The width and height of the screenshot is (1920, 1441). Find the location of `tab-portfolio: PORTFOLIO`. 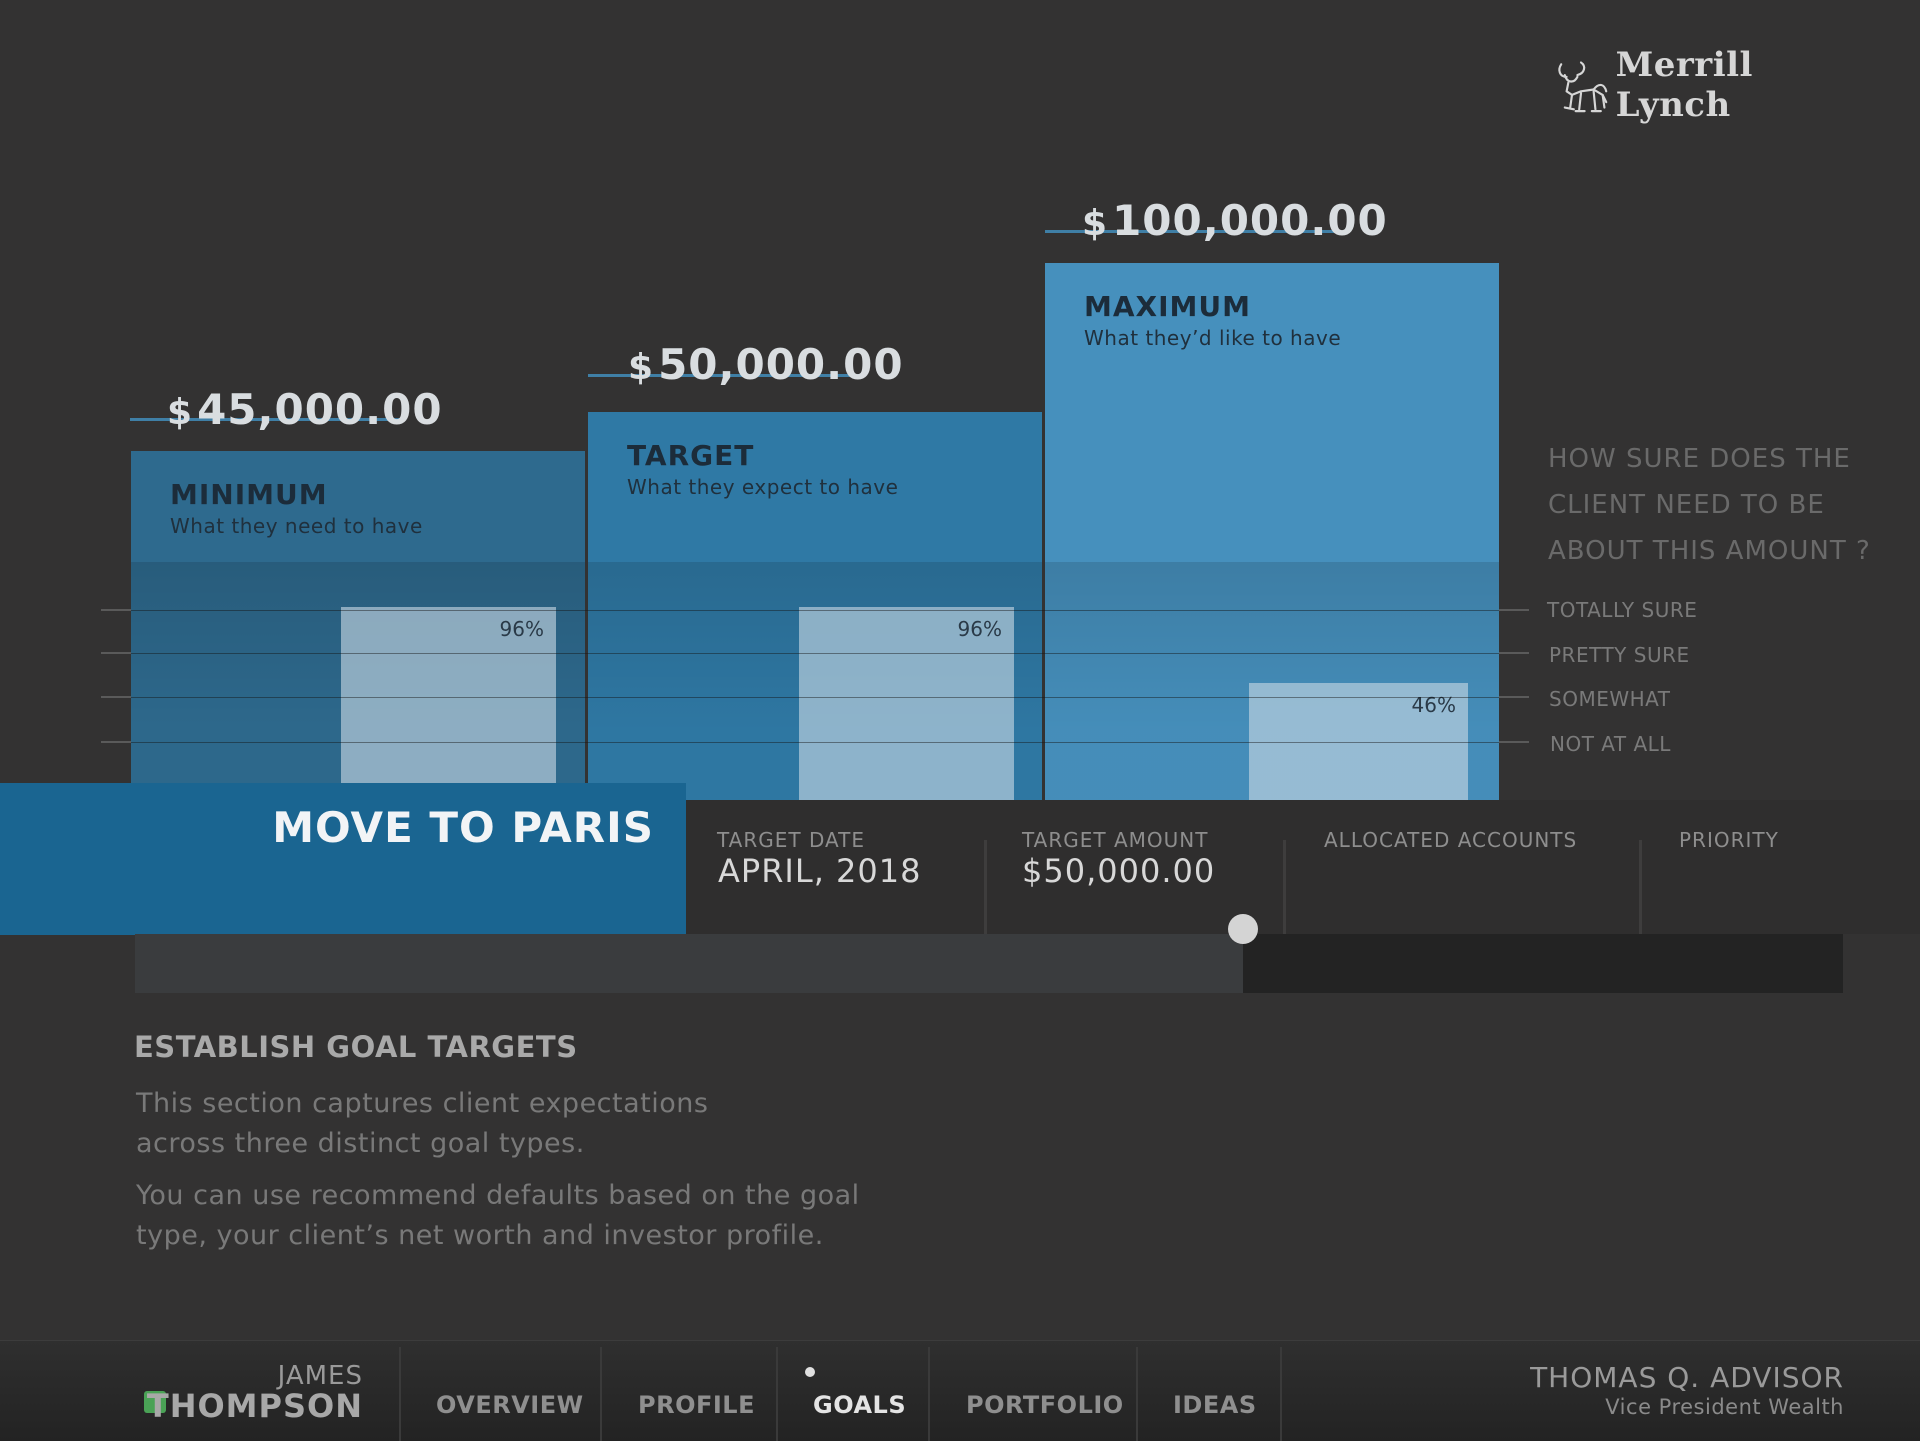

tab-portfolio: PORTFOLIO is located at coordinates (1045, 1405).